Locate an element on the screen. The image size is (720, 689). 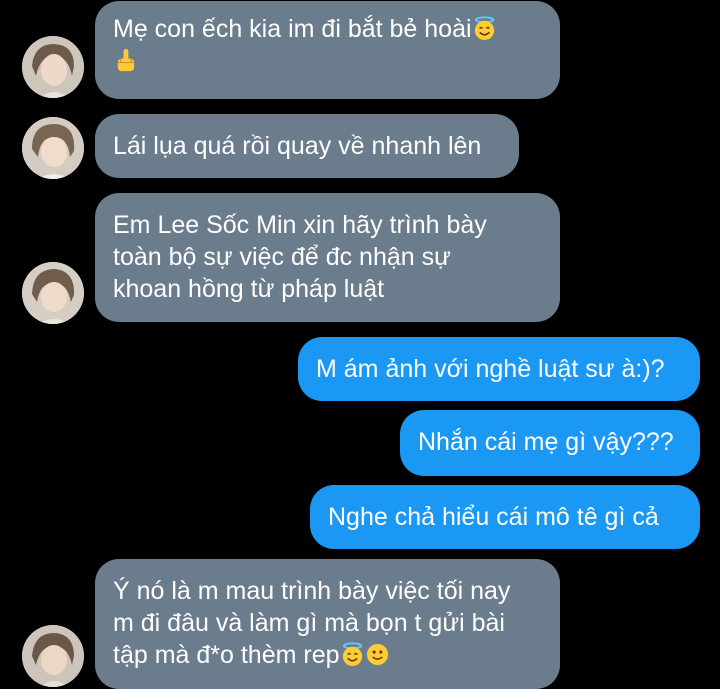
message-bubble-outgoing: M ám ảnh với nghề luật sư à:)? is located at coordinates (499, 369).